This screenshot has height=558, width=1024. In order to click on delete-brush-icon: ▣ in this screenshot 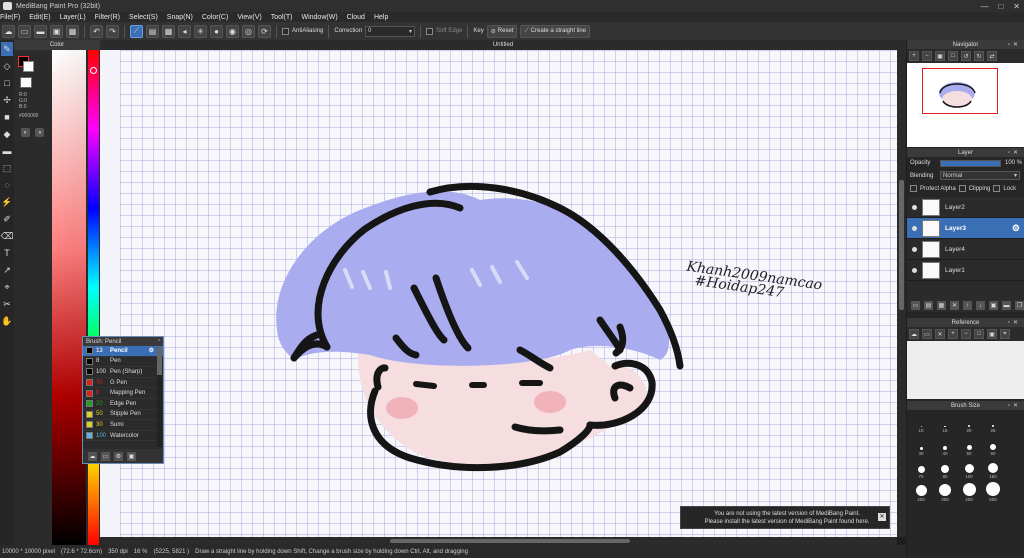, I will do `click(131, 456)`.